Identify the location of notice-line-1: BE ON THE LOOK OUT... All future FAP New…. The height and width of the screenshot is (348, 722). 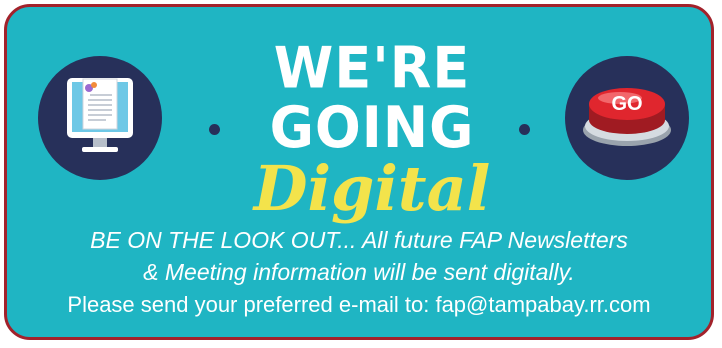
(359, 240).